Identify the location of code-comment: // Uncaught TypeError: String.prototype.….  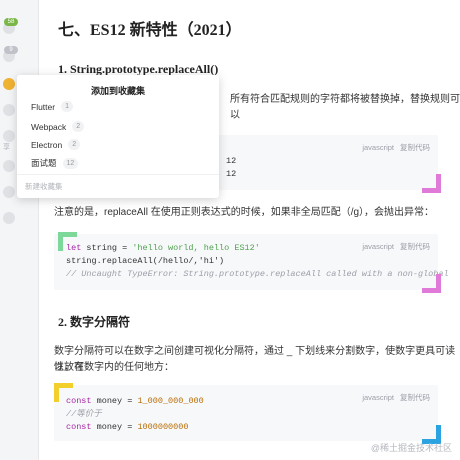
(257, 274).